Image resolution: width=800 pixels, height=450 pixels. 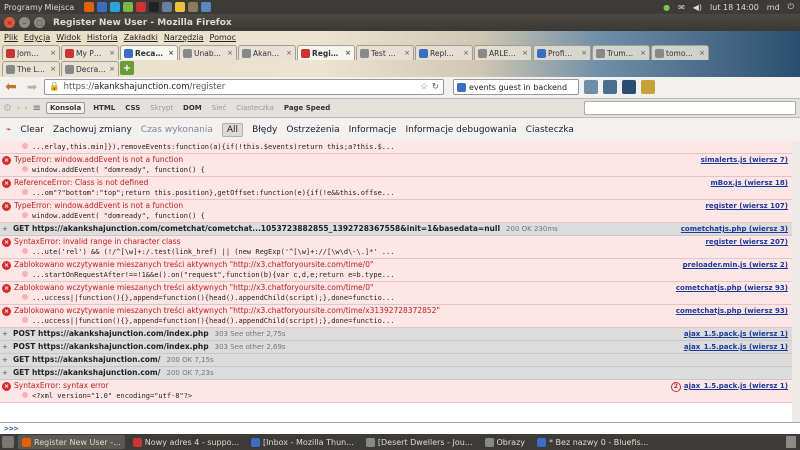 I want to click on browser-tab: ARLE… ×, so click(x=503, y=52).